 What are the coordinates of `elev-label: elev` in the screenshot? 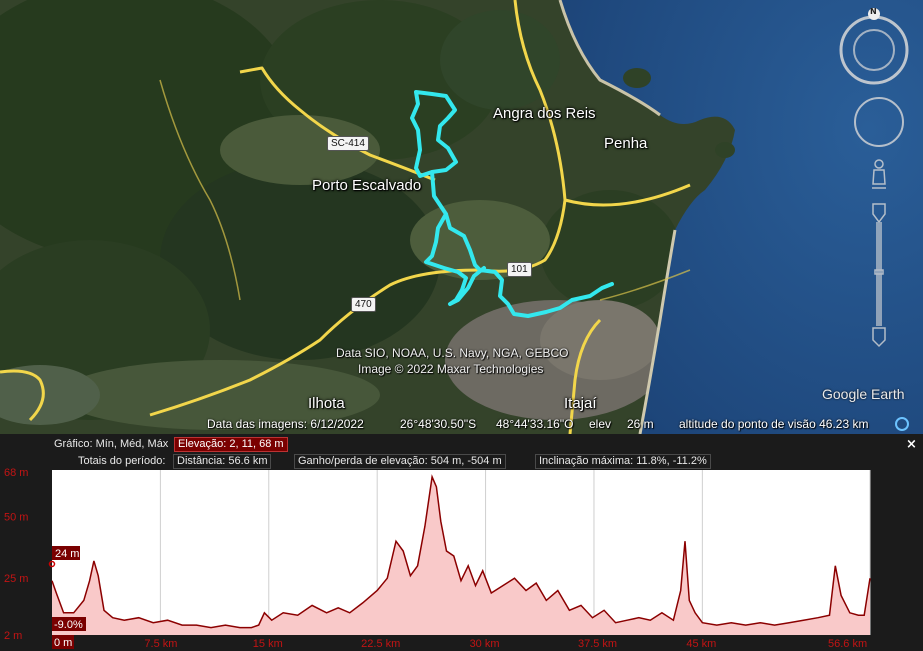 It's located at (600, 424).